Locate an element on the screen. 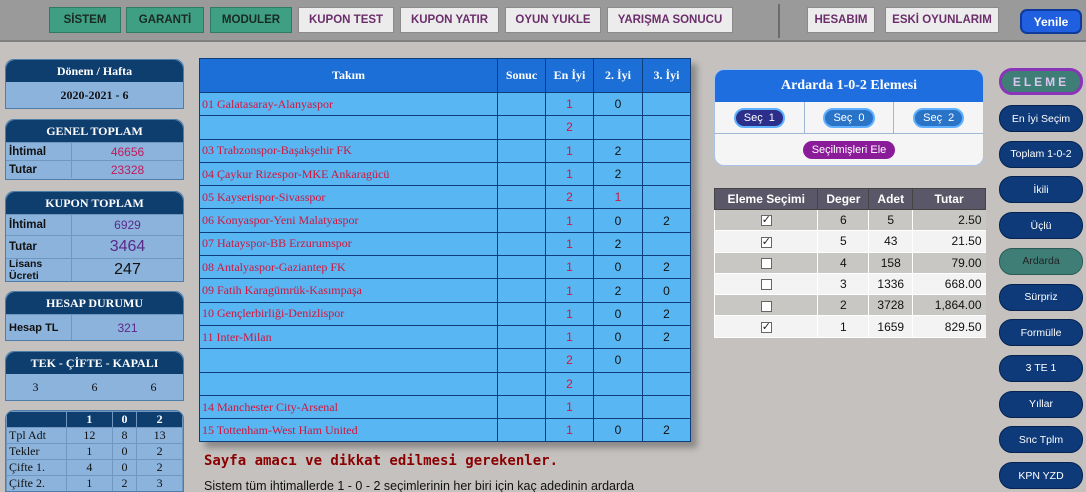 The image size is (1086, 492). side-menu-item: En İyi Seçim is located at coordinates (1041, 118).